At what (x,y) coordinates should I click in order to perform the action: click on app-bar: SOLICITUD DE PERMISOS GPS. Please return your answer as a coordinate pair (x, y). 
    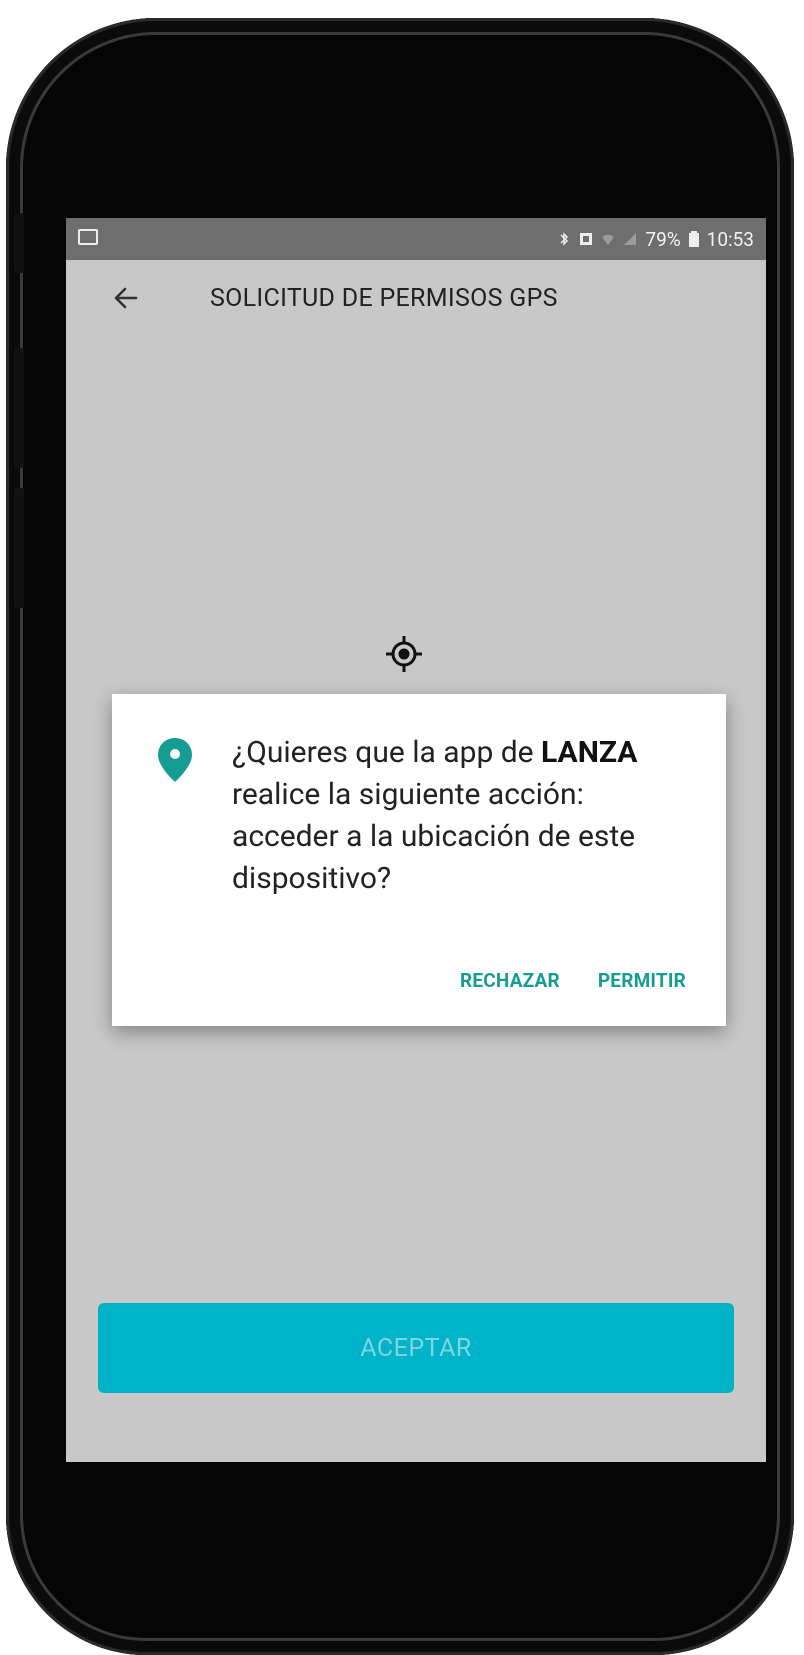
    Looking at the image, I should click on (416, 300).